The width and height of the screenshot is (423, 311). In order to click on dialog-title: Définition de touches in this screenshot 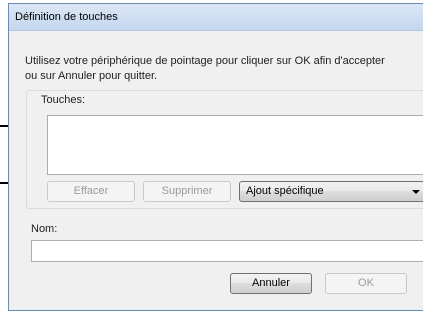, I will do `click(66, 17)`.